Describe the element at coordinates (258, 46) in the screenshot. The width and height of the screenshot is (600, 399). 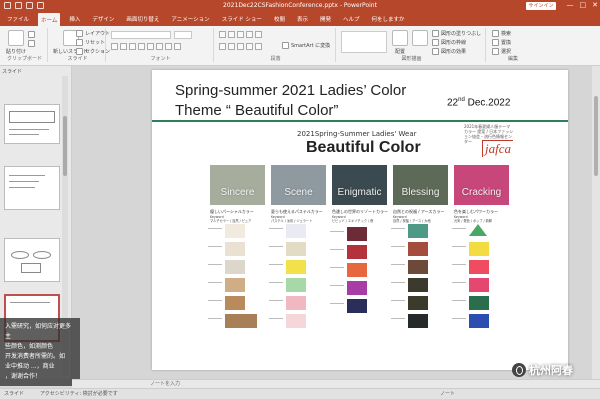
I see `columns-icon` at that location.